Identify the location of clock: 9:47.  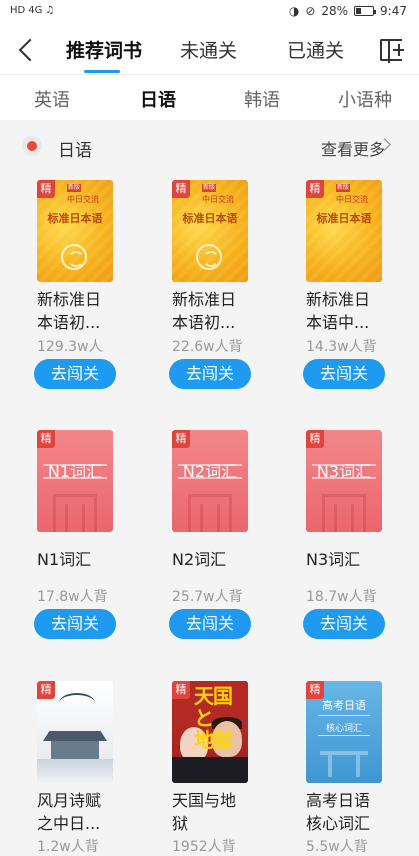
(393, 11).